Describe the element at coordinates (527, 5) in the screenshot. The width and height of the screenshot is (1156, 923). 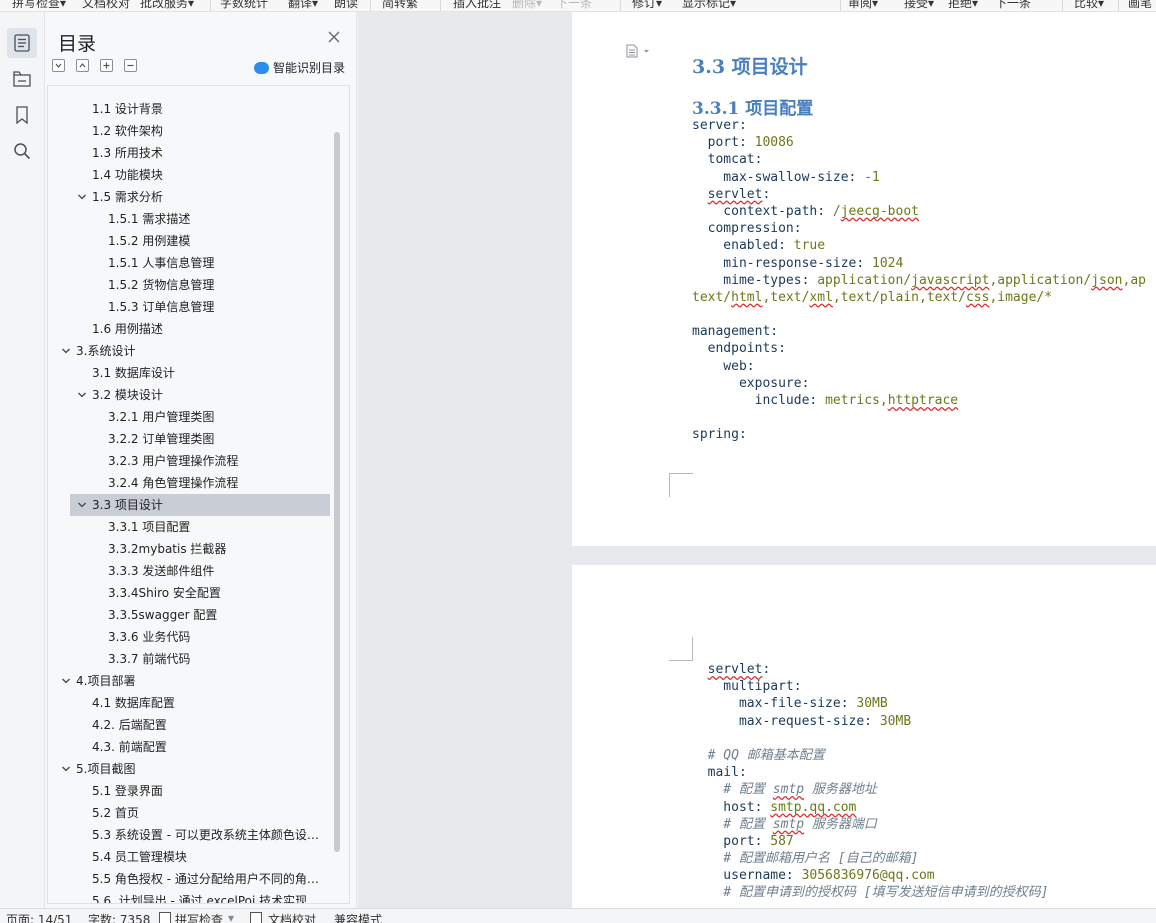
I see `ribbon-button: 删除▾` at that location.